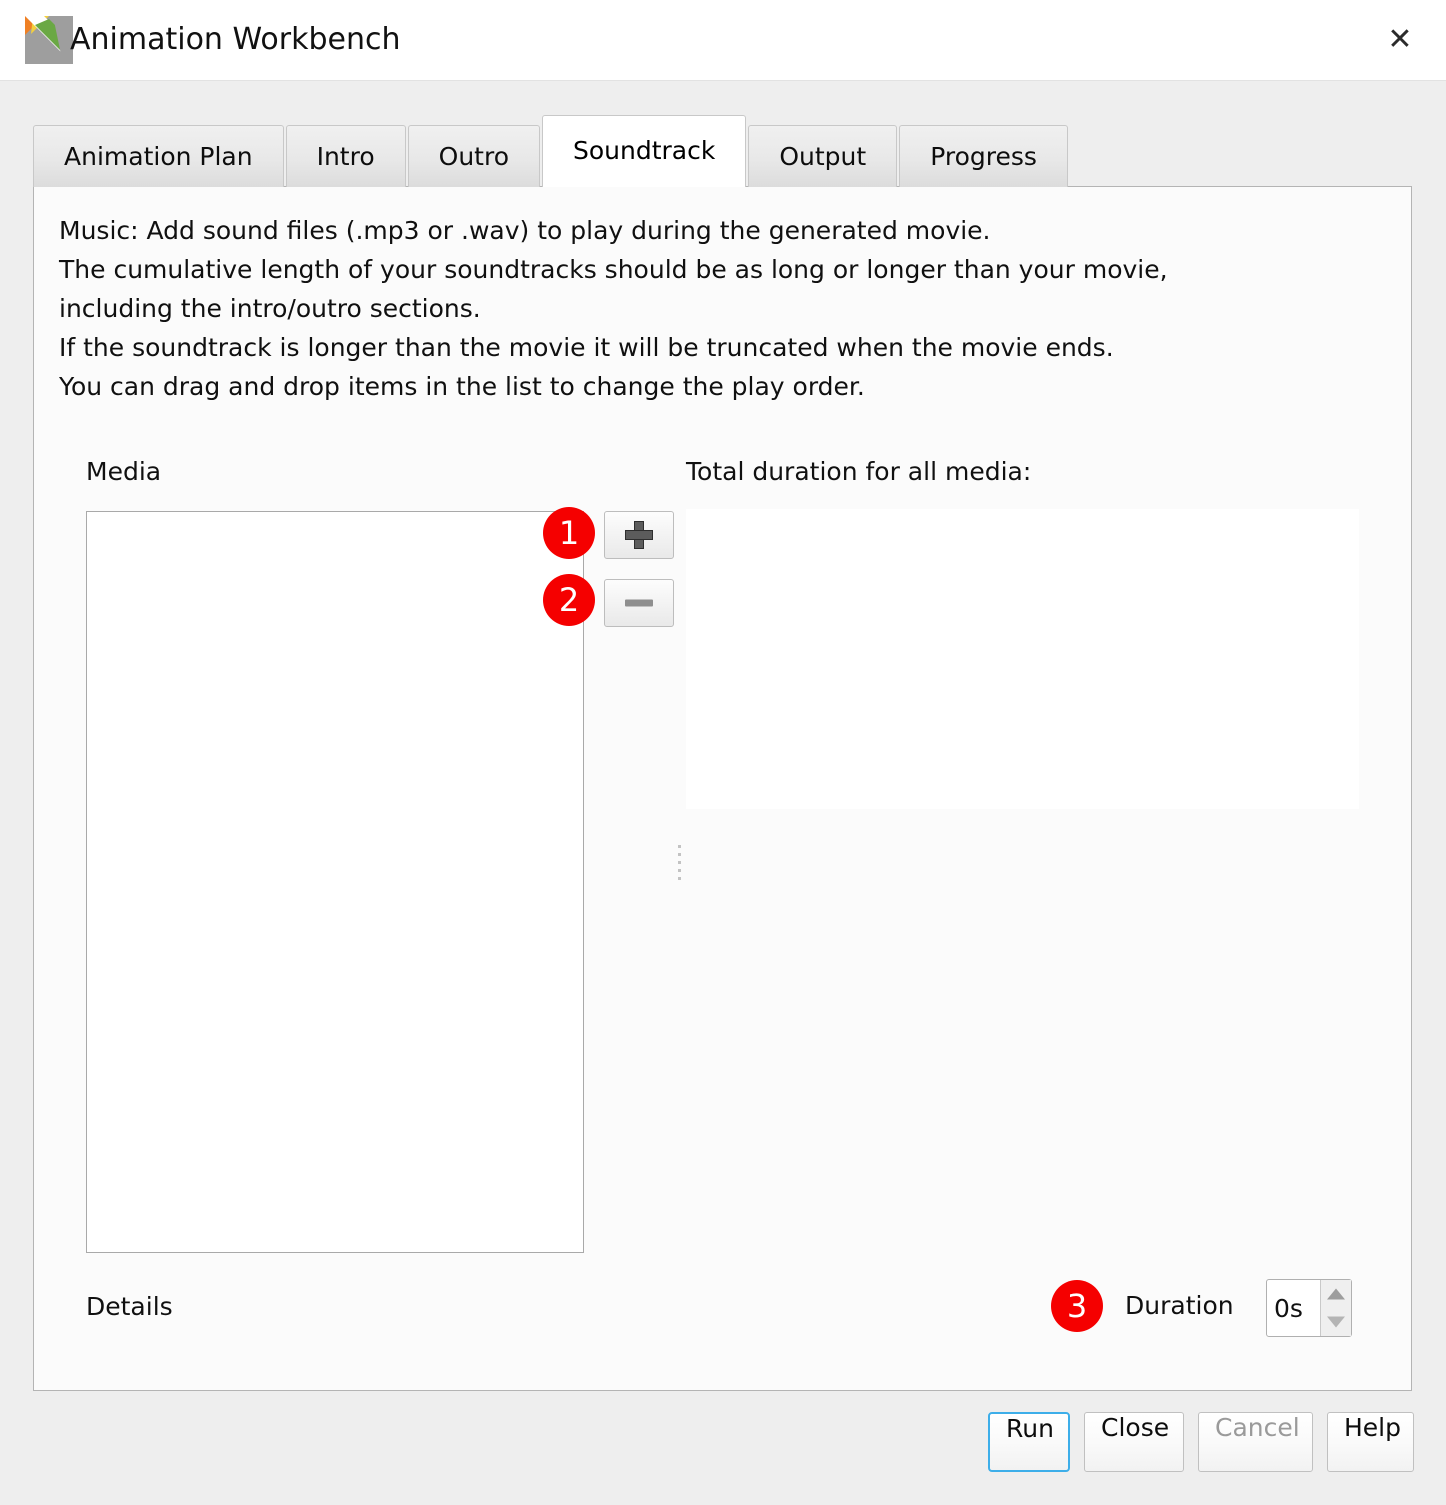  What do you see at coordinates (473, 156) in the screenshot?
I see `tab-outro: Outro` at bounding box center [473, 156].